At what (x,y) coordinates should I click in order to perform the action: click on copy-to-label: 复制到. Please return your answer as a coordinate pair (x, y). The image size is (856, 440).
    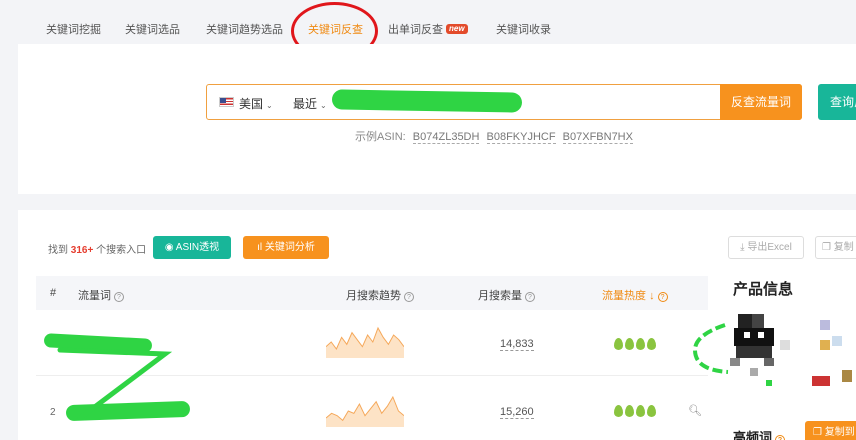
    Looking at the image, I should click on (839, 432).